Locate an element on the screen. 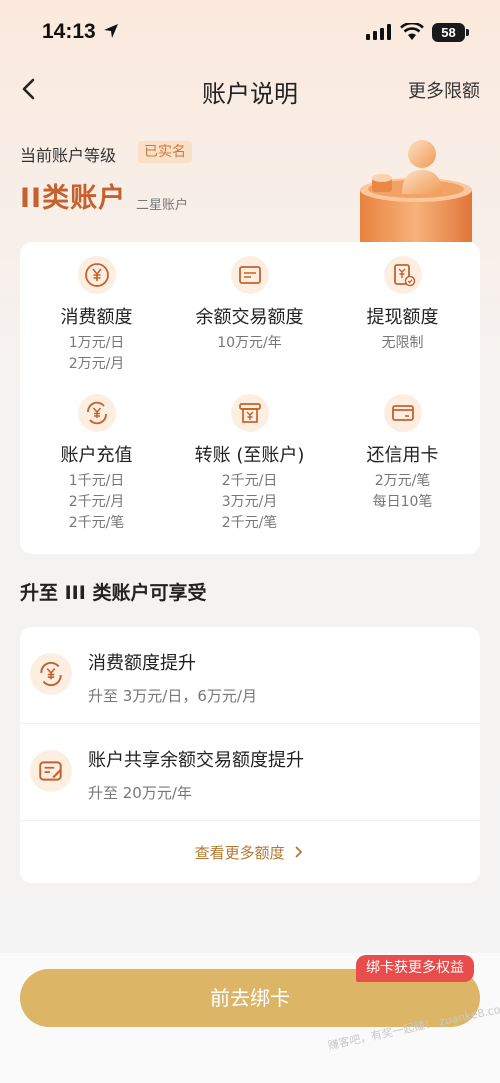 The image size is (500, 1083). limit-title: 消费额度 is located at coordinates (96, 317).